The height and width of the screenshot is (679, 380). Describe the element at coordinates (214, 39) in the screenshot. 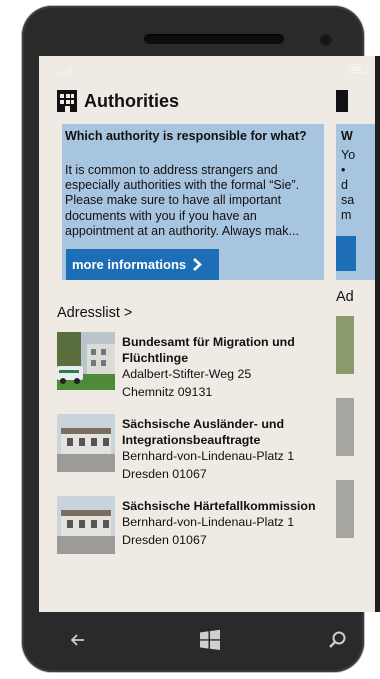

I see `speaker-grille` at that location.